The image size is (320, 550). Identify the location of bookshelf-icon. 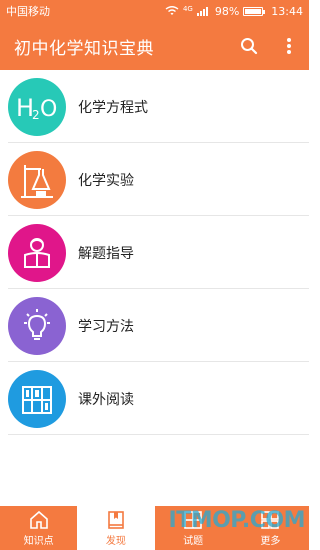
(37, 398).